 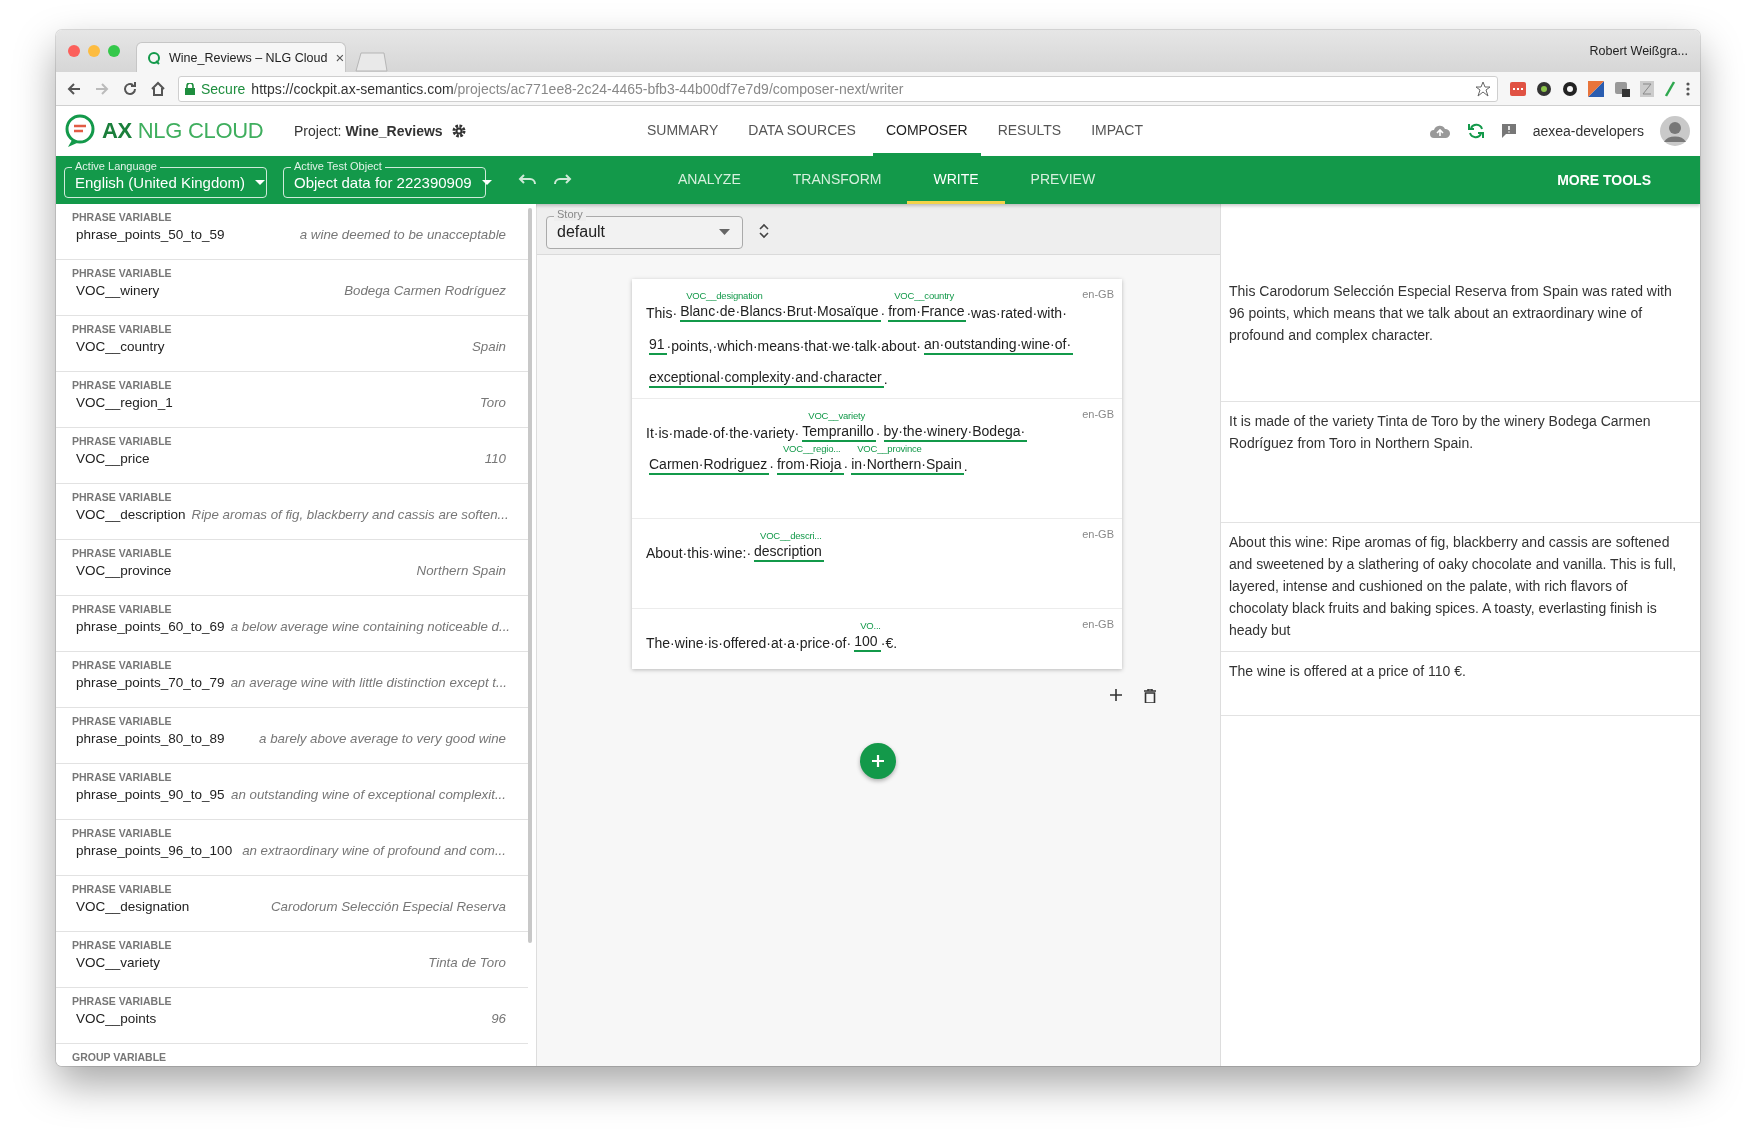 What do you see at coordinates (148, 738) in the screenshot?
I see `variable-name: phrase_points_80_to_89` at bounding box center [148, 738].